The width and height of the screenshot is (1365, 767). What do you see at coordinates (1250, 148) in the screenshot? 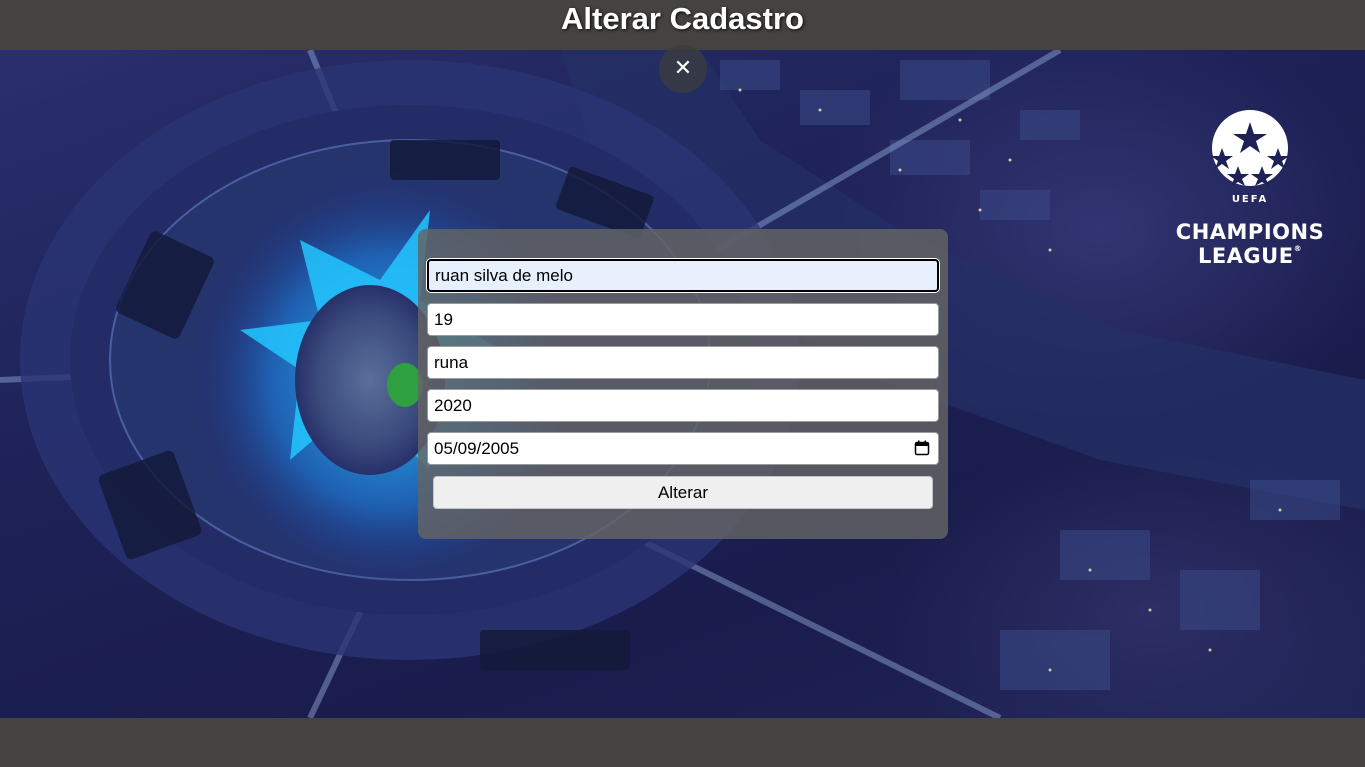
I see `starball-icon` at bounding box center [1250, 148].